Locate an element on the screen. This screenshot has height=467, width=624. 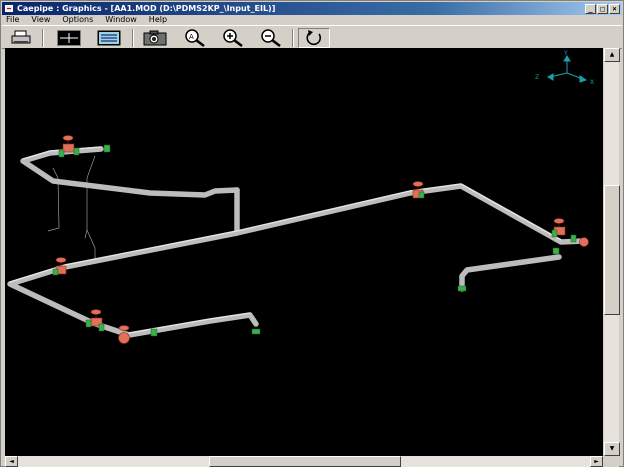
zoom-out-button is located at coordinates (271, 38).